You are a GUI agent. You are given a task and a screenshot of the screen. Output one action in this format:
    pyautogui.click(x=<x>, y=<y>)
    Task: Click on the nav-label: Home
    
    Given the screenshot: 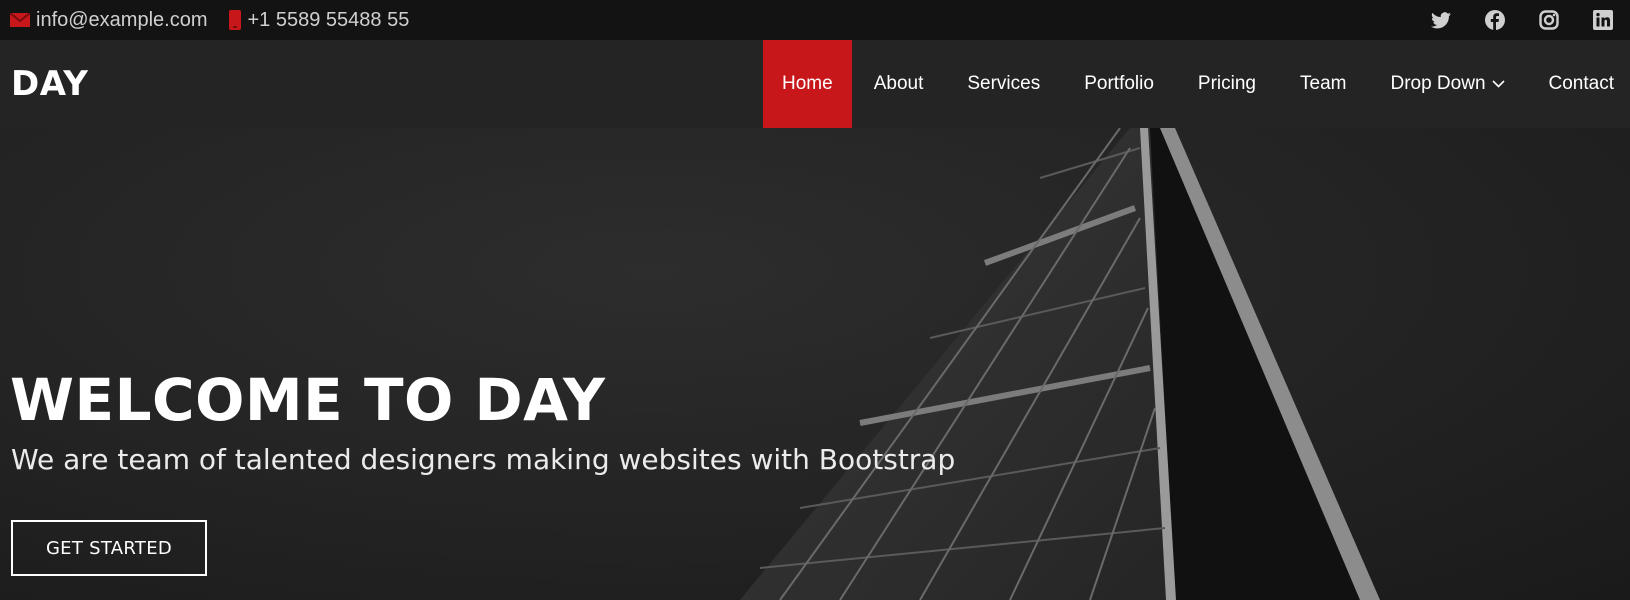 What is the action you would take?
    pyautogui.click(x=807, y=83)
    